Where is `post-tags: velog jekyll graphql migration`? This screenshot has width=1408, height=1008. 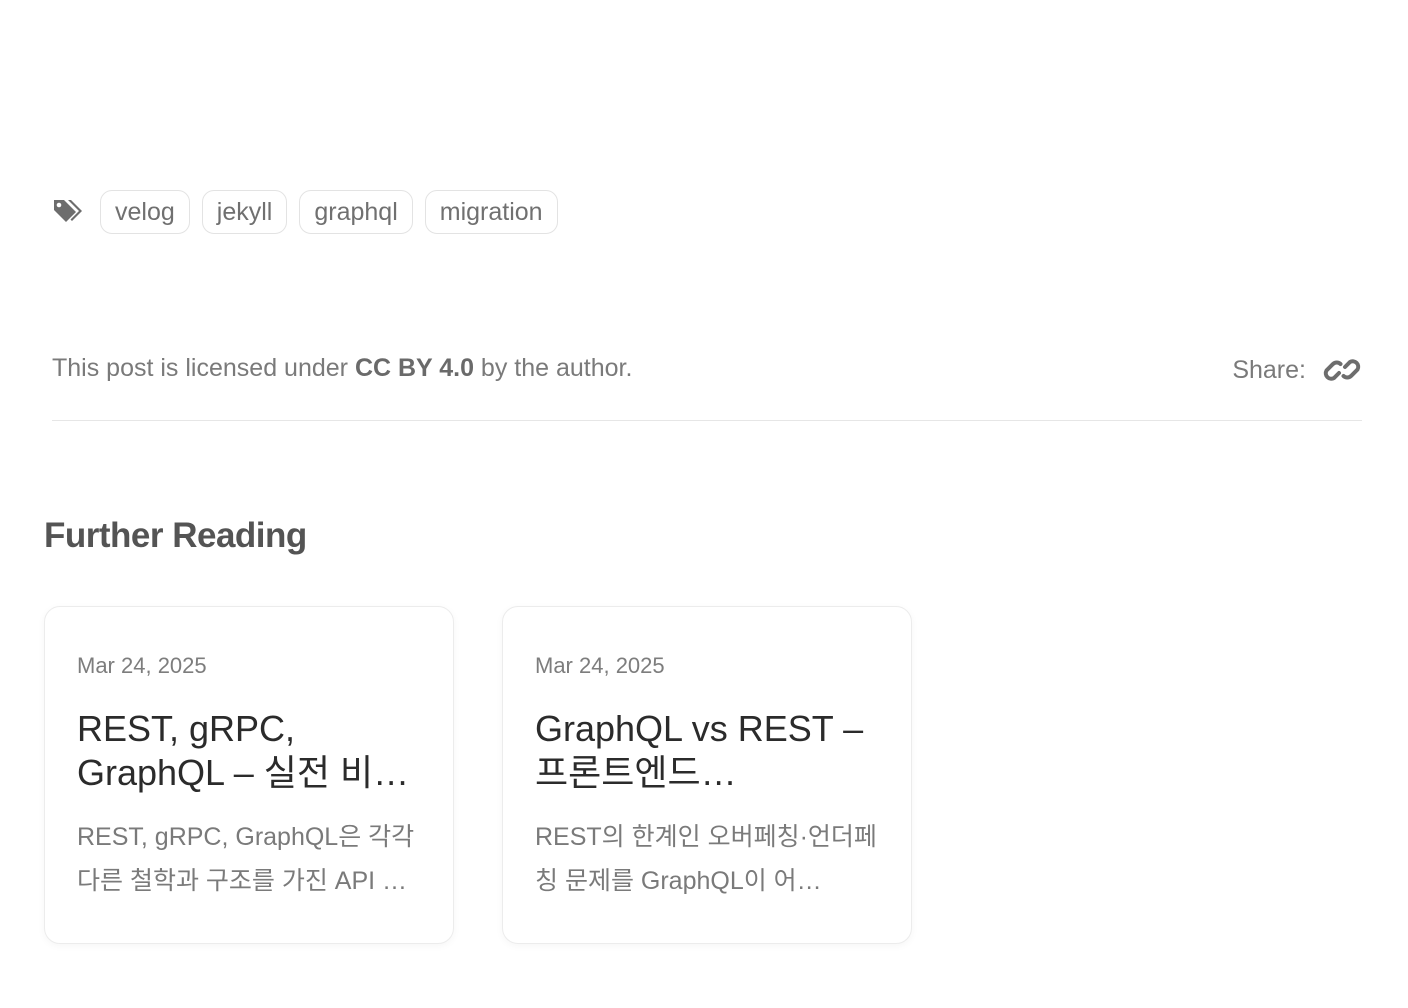
post-tags: velog jekyll graphql migration is located at coordinates (305, 212).